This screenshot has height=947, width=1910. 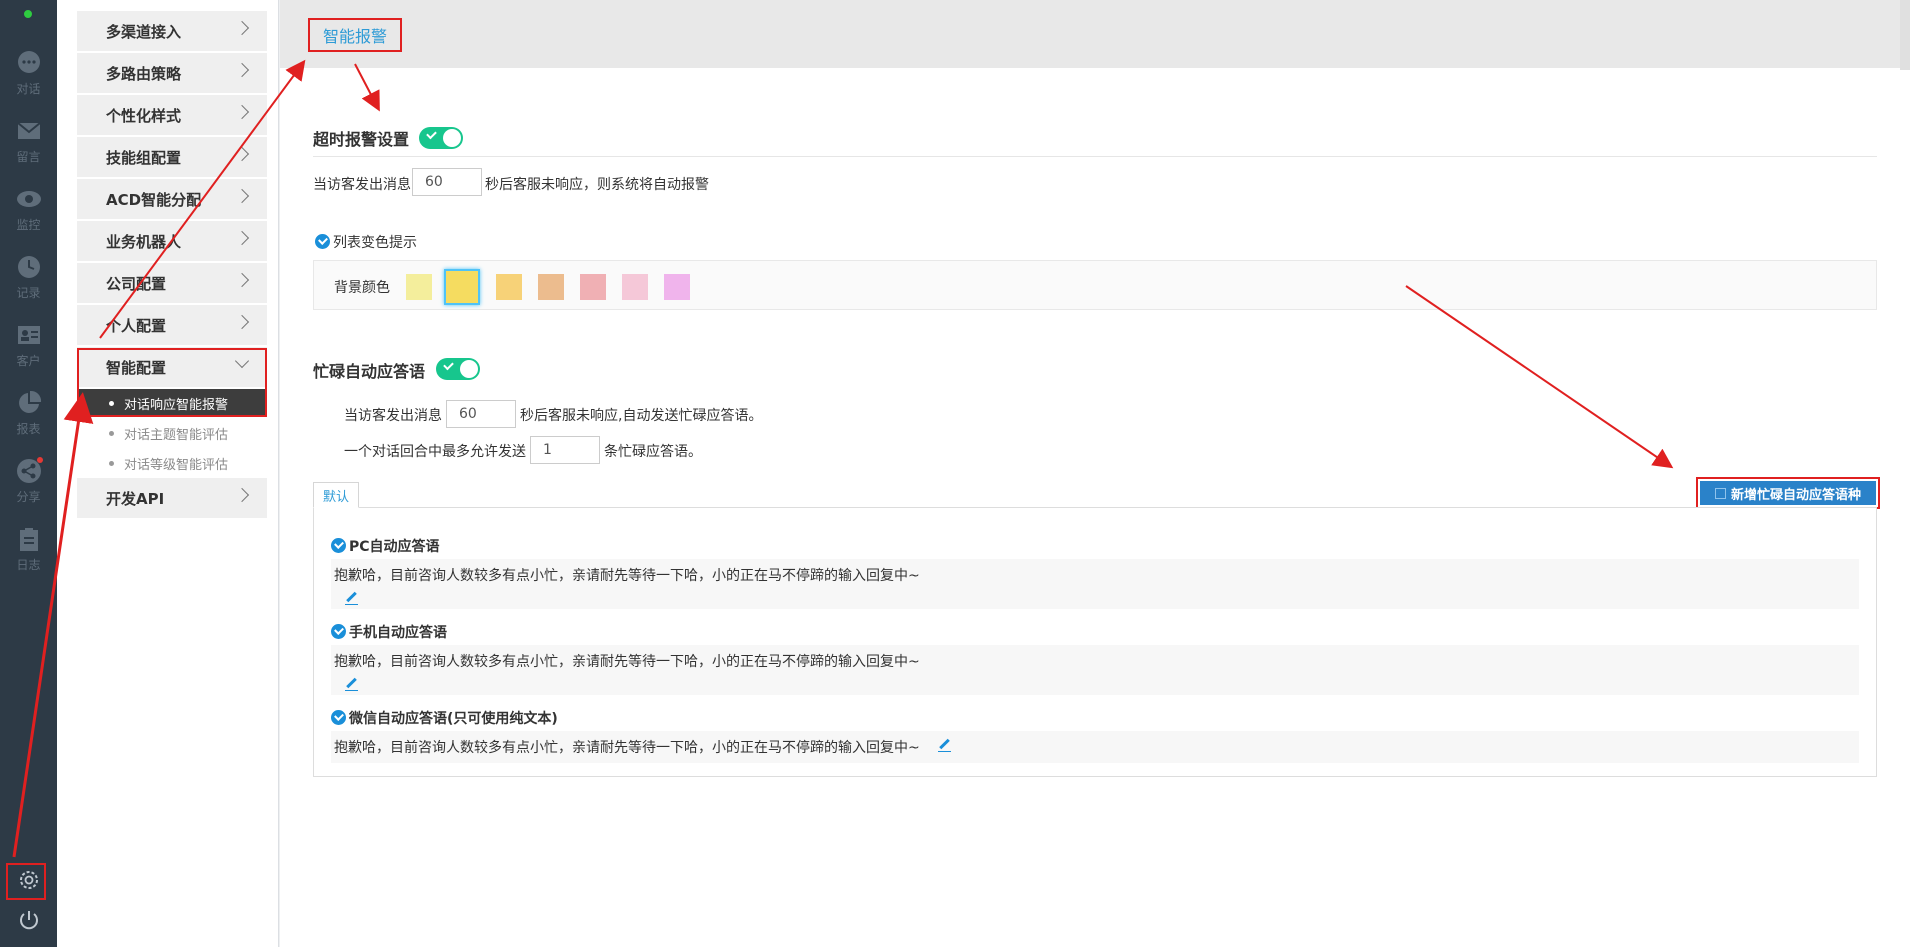 I want to click on clipboard-icon, so click(x=28, y=539).